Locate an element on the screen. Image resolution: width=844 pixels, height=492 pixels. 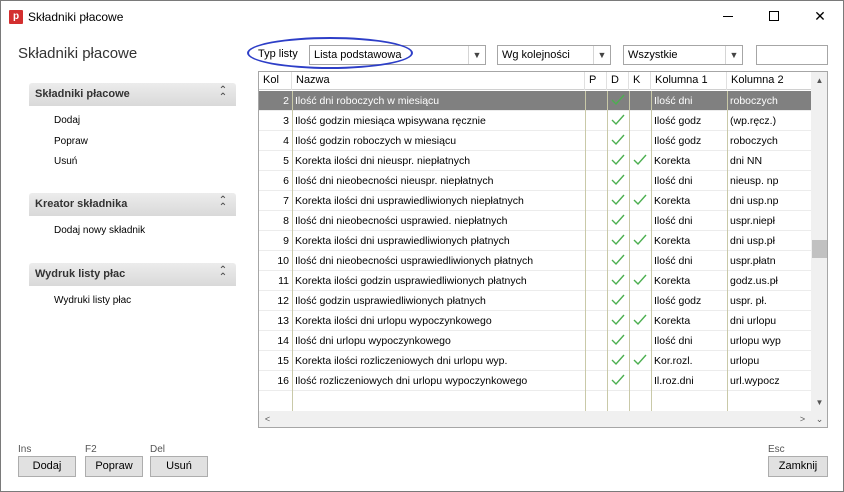
panel-skladniki: Składniki płacowe ⌃ ⌃ Dodaj Popraw Usuń is located at coordinates (132, 125).